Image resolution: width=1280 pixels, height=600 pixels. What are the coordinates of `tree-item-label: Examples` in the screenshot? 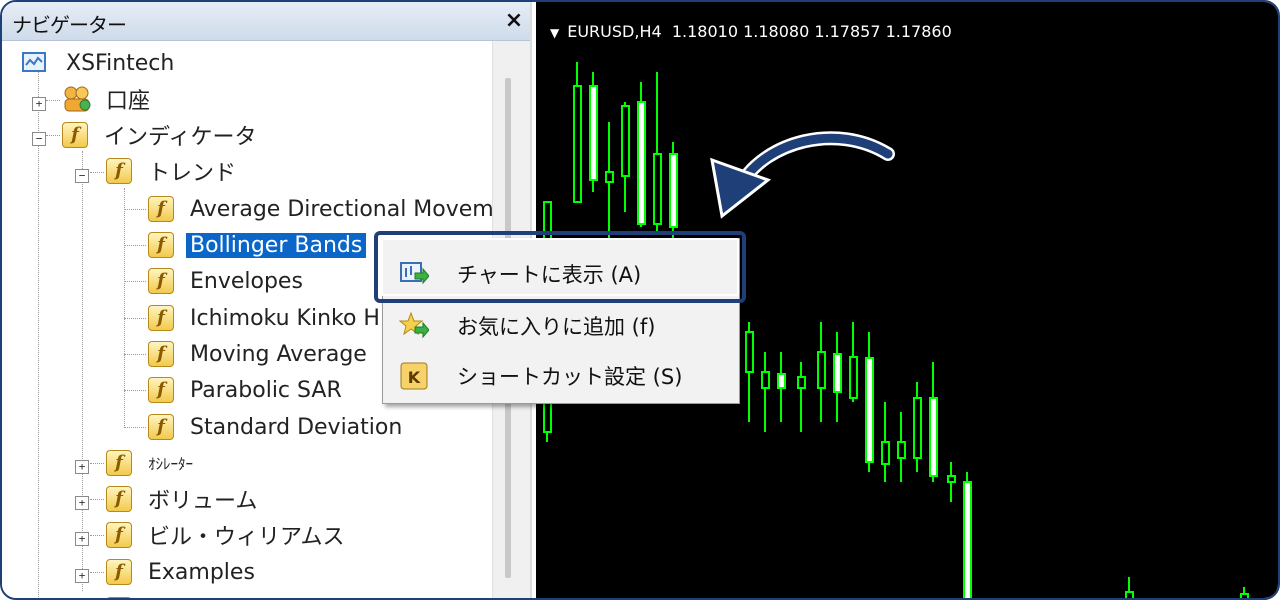 It's located at (201, 572).